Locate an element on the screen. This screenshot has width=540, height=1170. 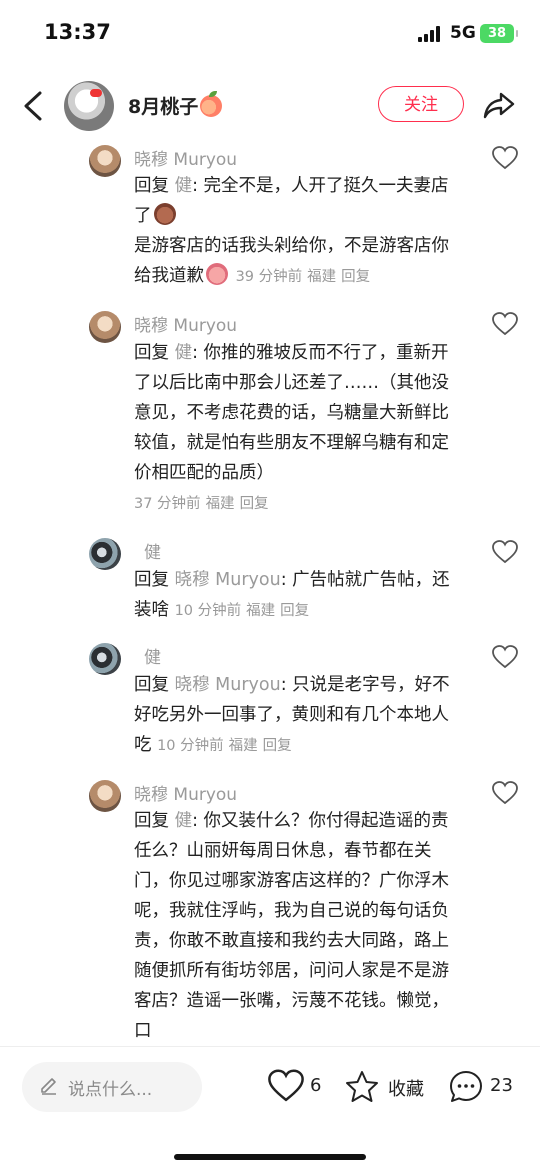
status-time: 13:37 is located at coordinates (77, 32).